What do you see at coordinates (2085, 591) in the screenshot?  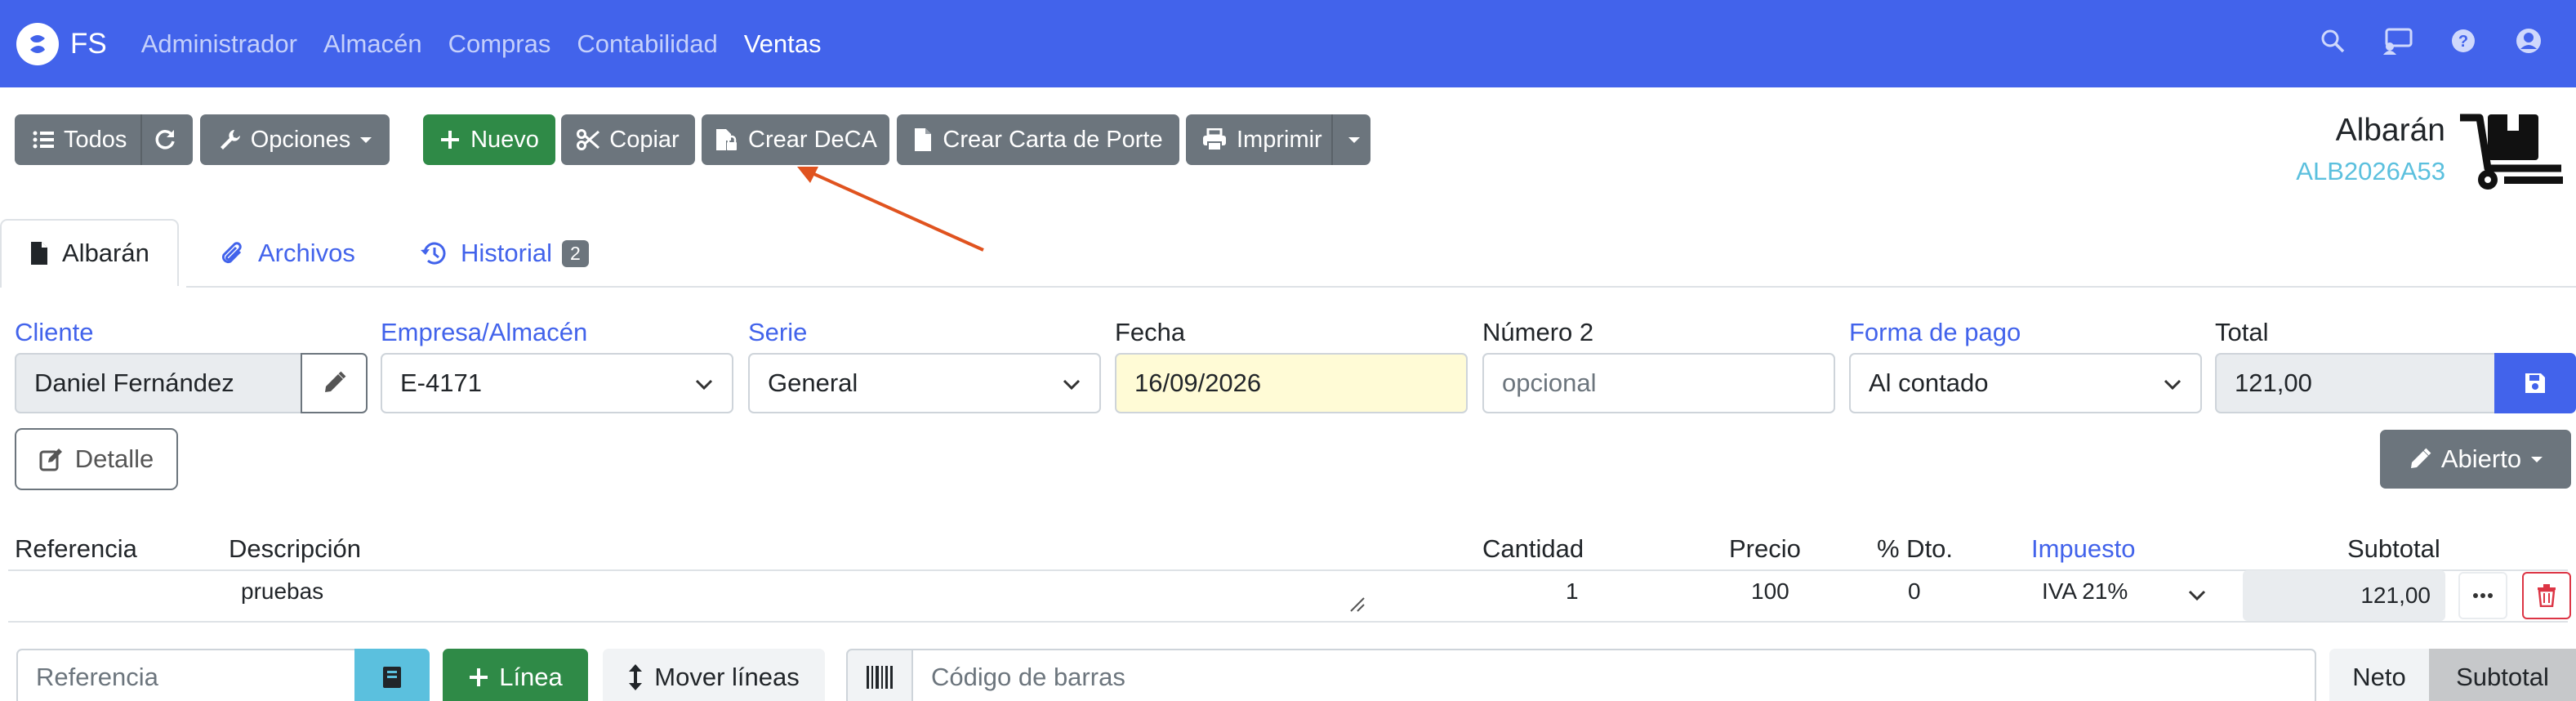 I see `line-impuesto: IVA 21%` at bounding box center [2085, 591].